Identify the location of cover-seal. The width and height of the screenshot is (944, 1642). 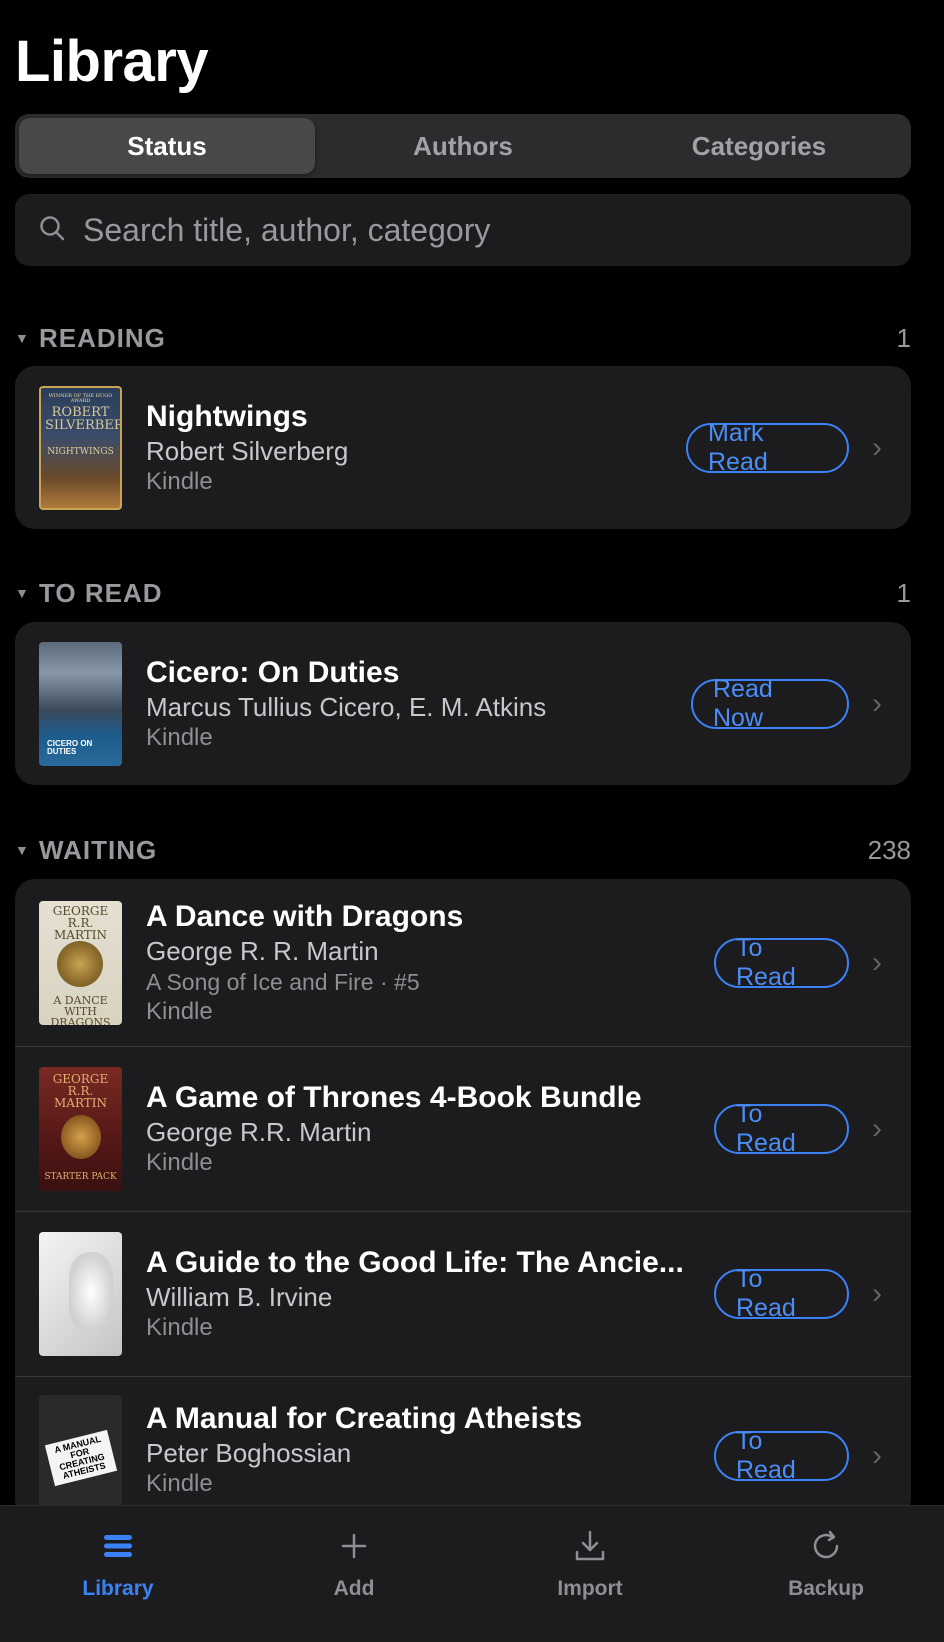
(80, 963).